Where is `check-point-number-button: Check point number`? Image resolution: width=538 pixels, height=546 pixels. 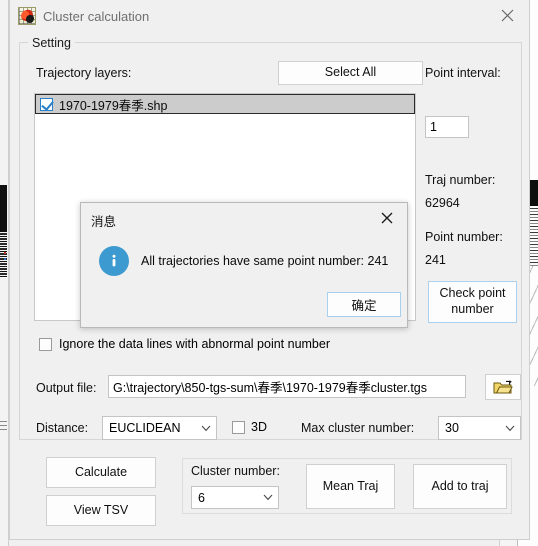
check-point-number-button: Check point number is located at coordinates (472, 302).